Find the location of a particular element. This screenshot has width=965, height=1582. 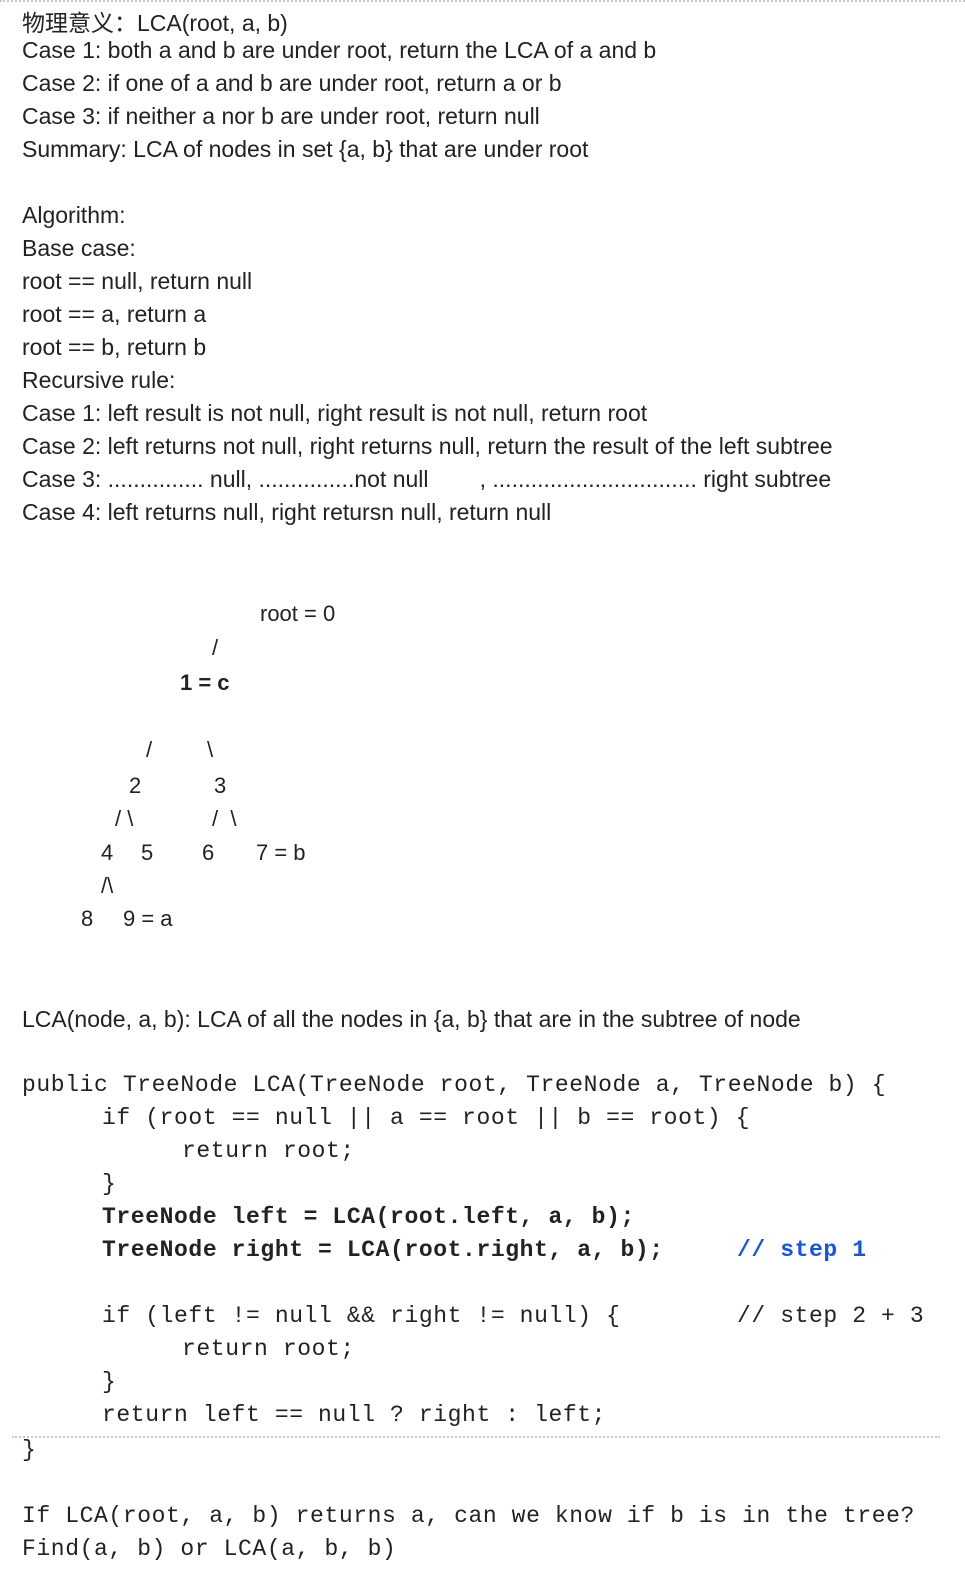

code-line-return-ternary: return left == null ? right : left; is located at coordinates (354, 1415).